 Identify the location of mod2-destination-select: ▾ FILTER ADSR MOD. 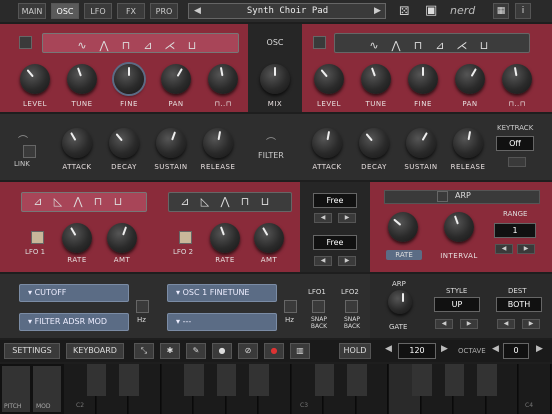
(74, 322).